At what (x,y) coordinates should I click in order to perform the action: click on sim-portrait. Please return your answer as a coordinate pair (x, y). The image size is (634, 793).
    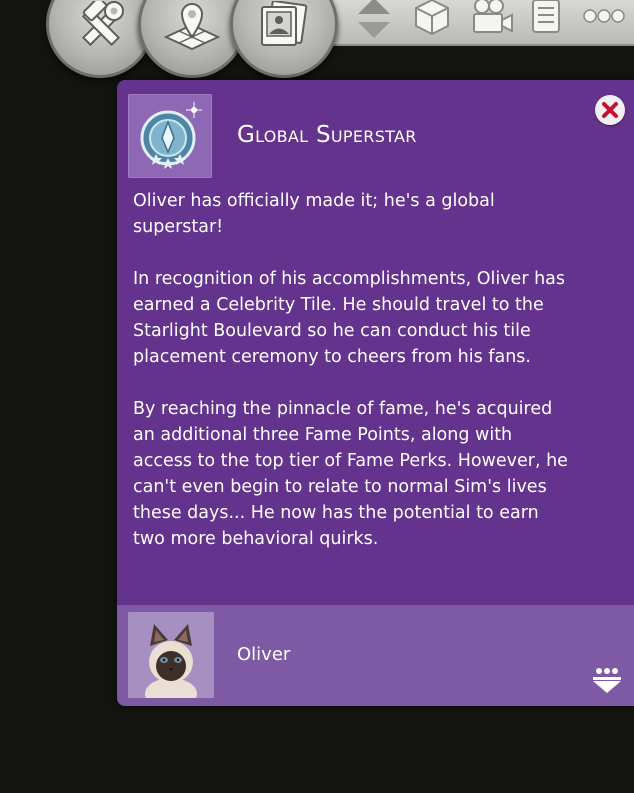
    Looking at the image, I should click on (171, 655).